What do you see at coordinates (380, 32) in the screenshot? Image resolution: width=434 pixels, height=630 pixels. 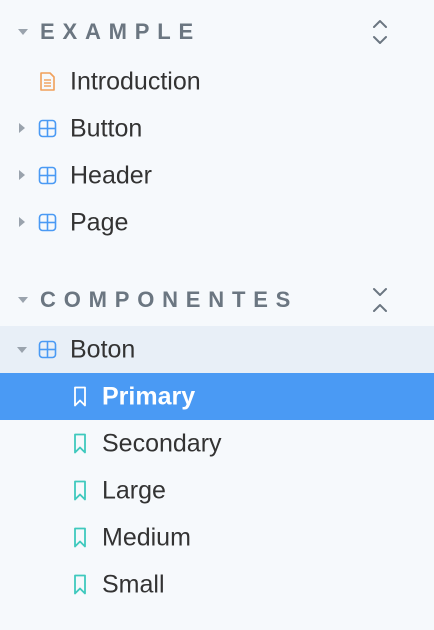 I see `expand-all-icon` at bounding box center [380, 32].